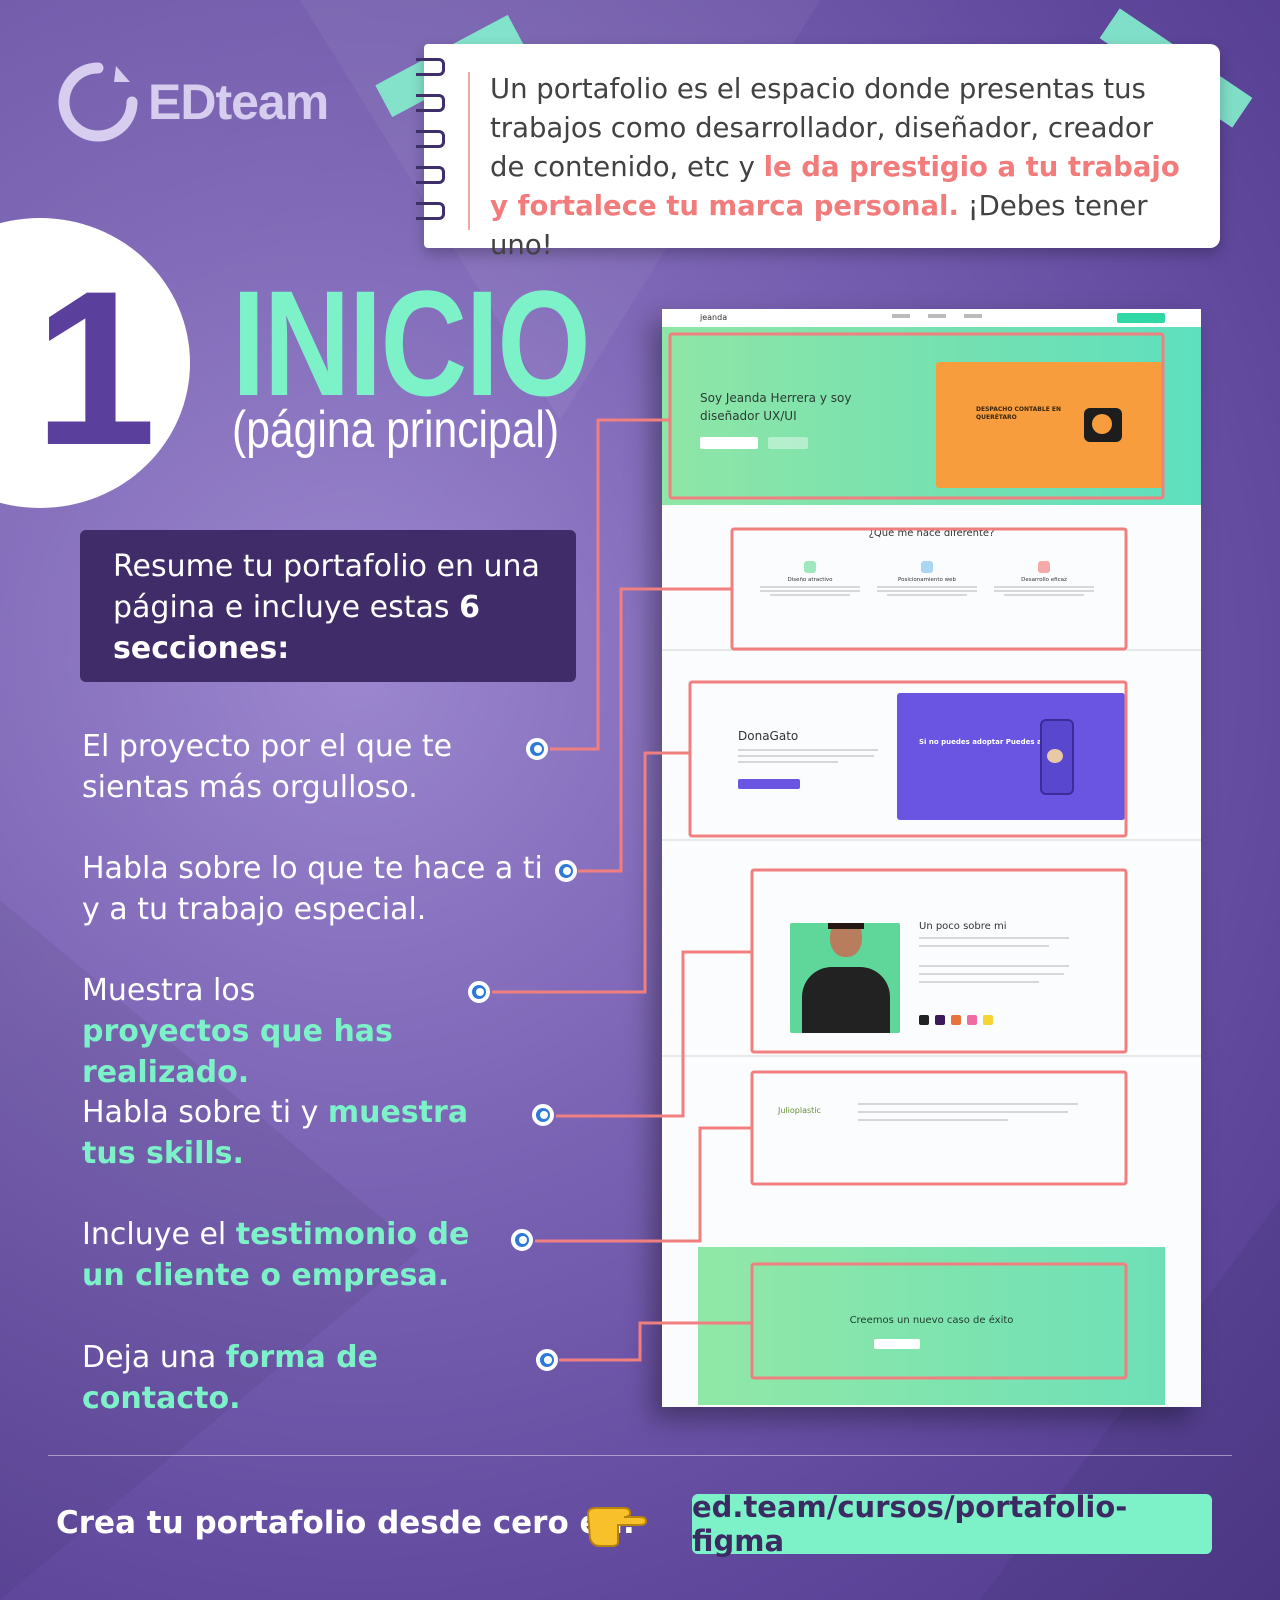  I want to click on person-hair, so click(846, 926).